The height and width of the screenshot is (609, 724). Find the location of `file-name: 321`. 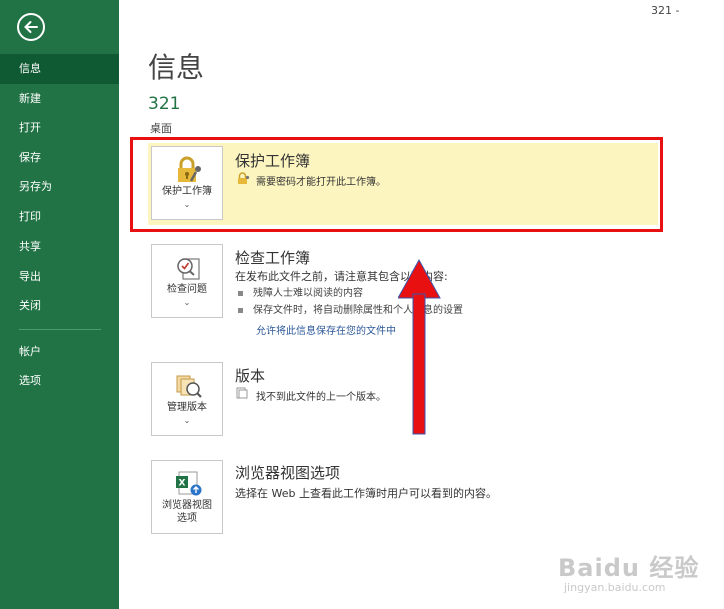

file-name: 321 is located at coordinates (164, 104).